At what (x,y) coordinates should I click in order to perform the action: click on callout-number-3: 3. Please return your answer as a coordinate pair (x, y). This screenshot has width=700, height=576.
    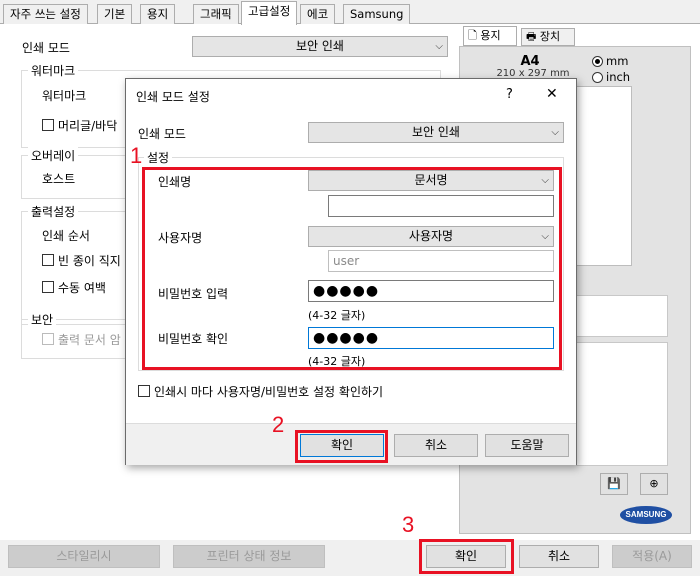
    Looking at the image, I should click on (408, 524).